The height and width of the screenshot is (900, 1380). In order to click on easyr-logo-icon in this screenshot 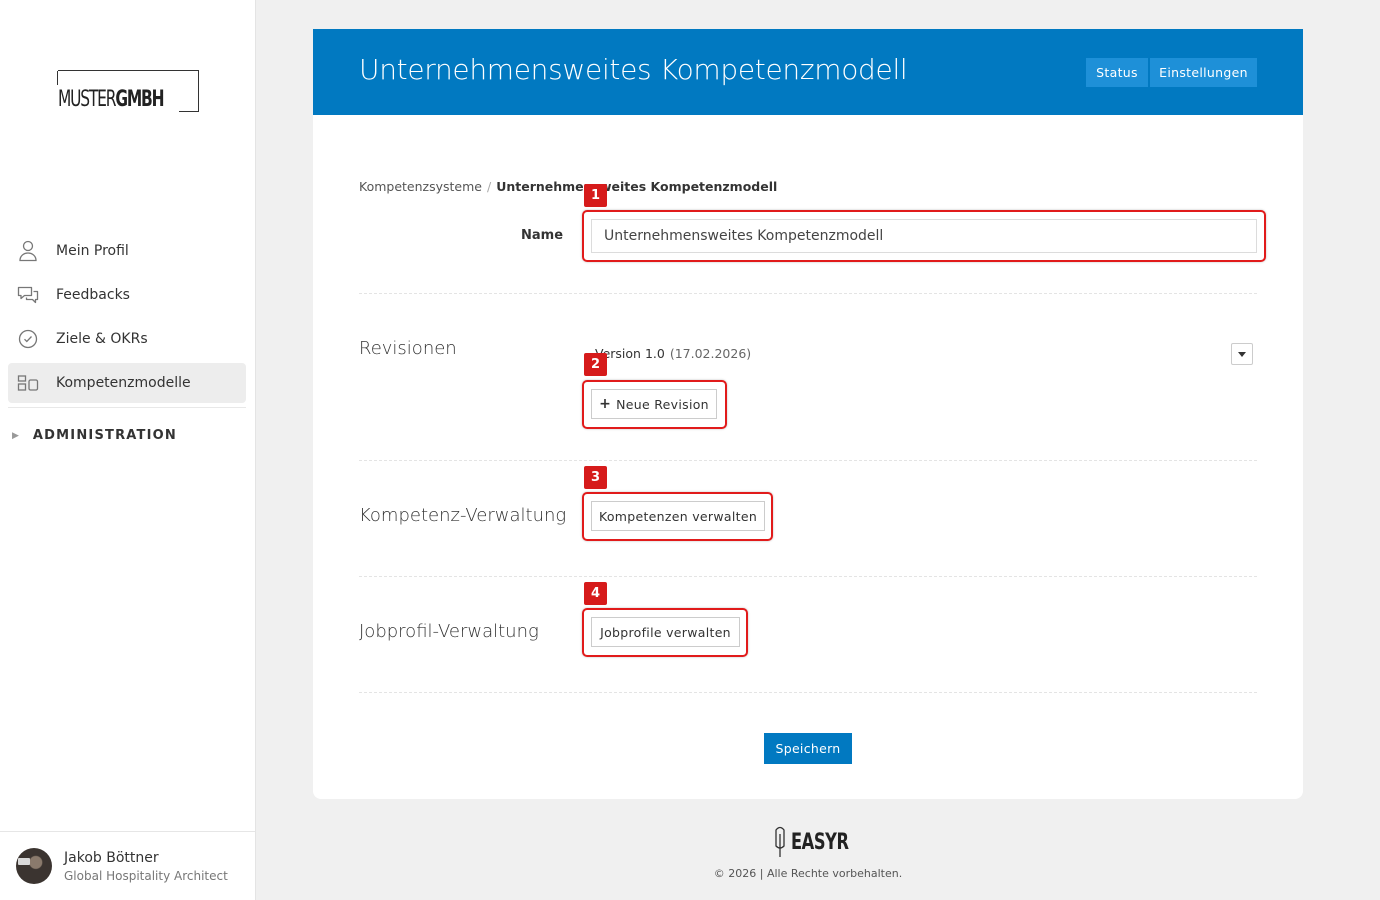, I will do `click(780, 842)`.